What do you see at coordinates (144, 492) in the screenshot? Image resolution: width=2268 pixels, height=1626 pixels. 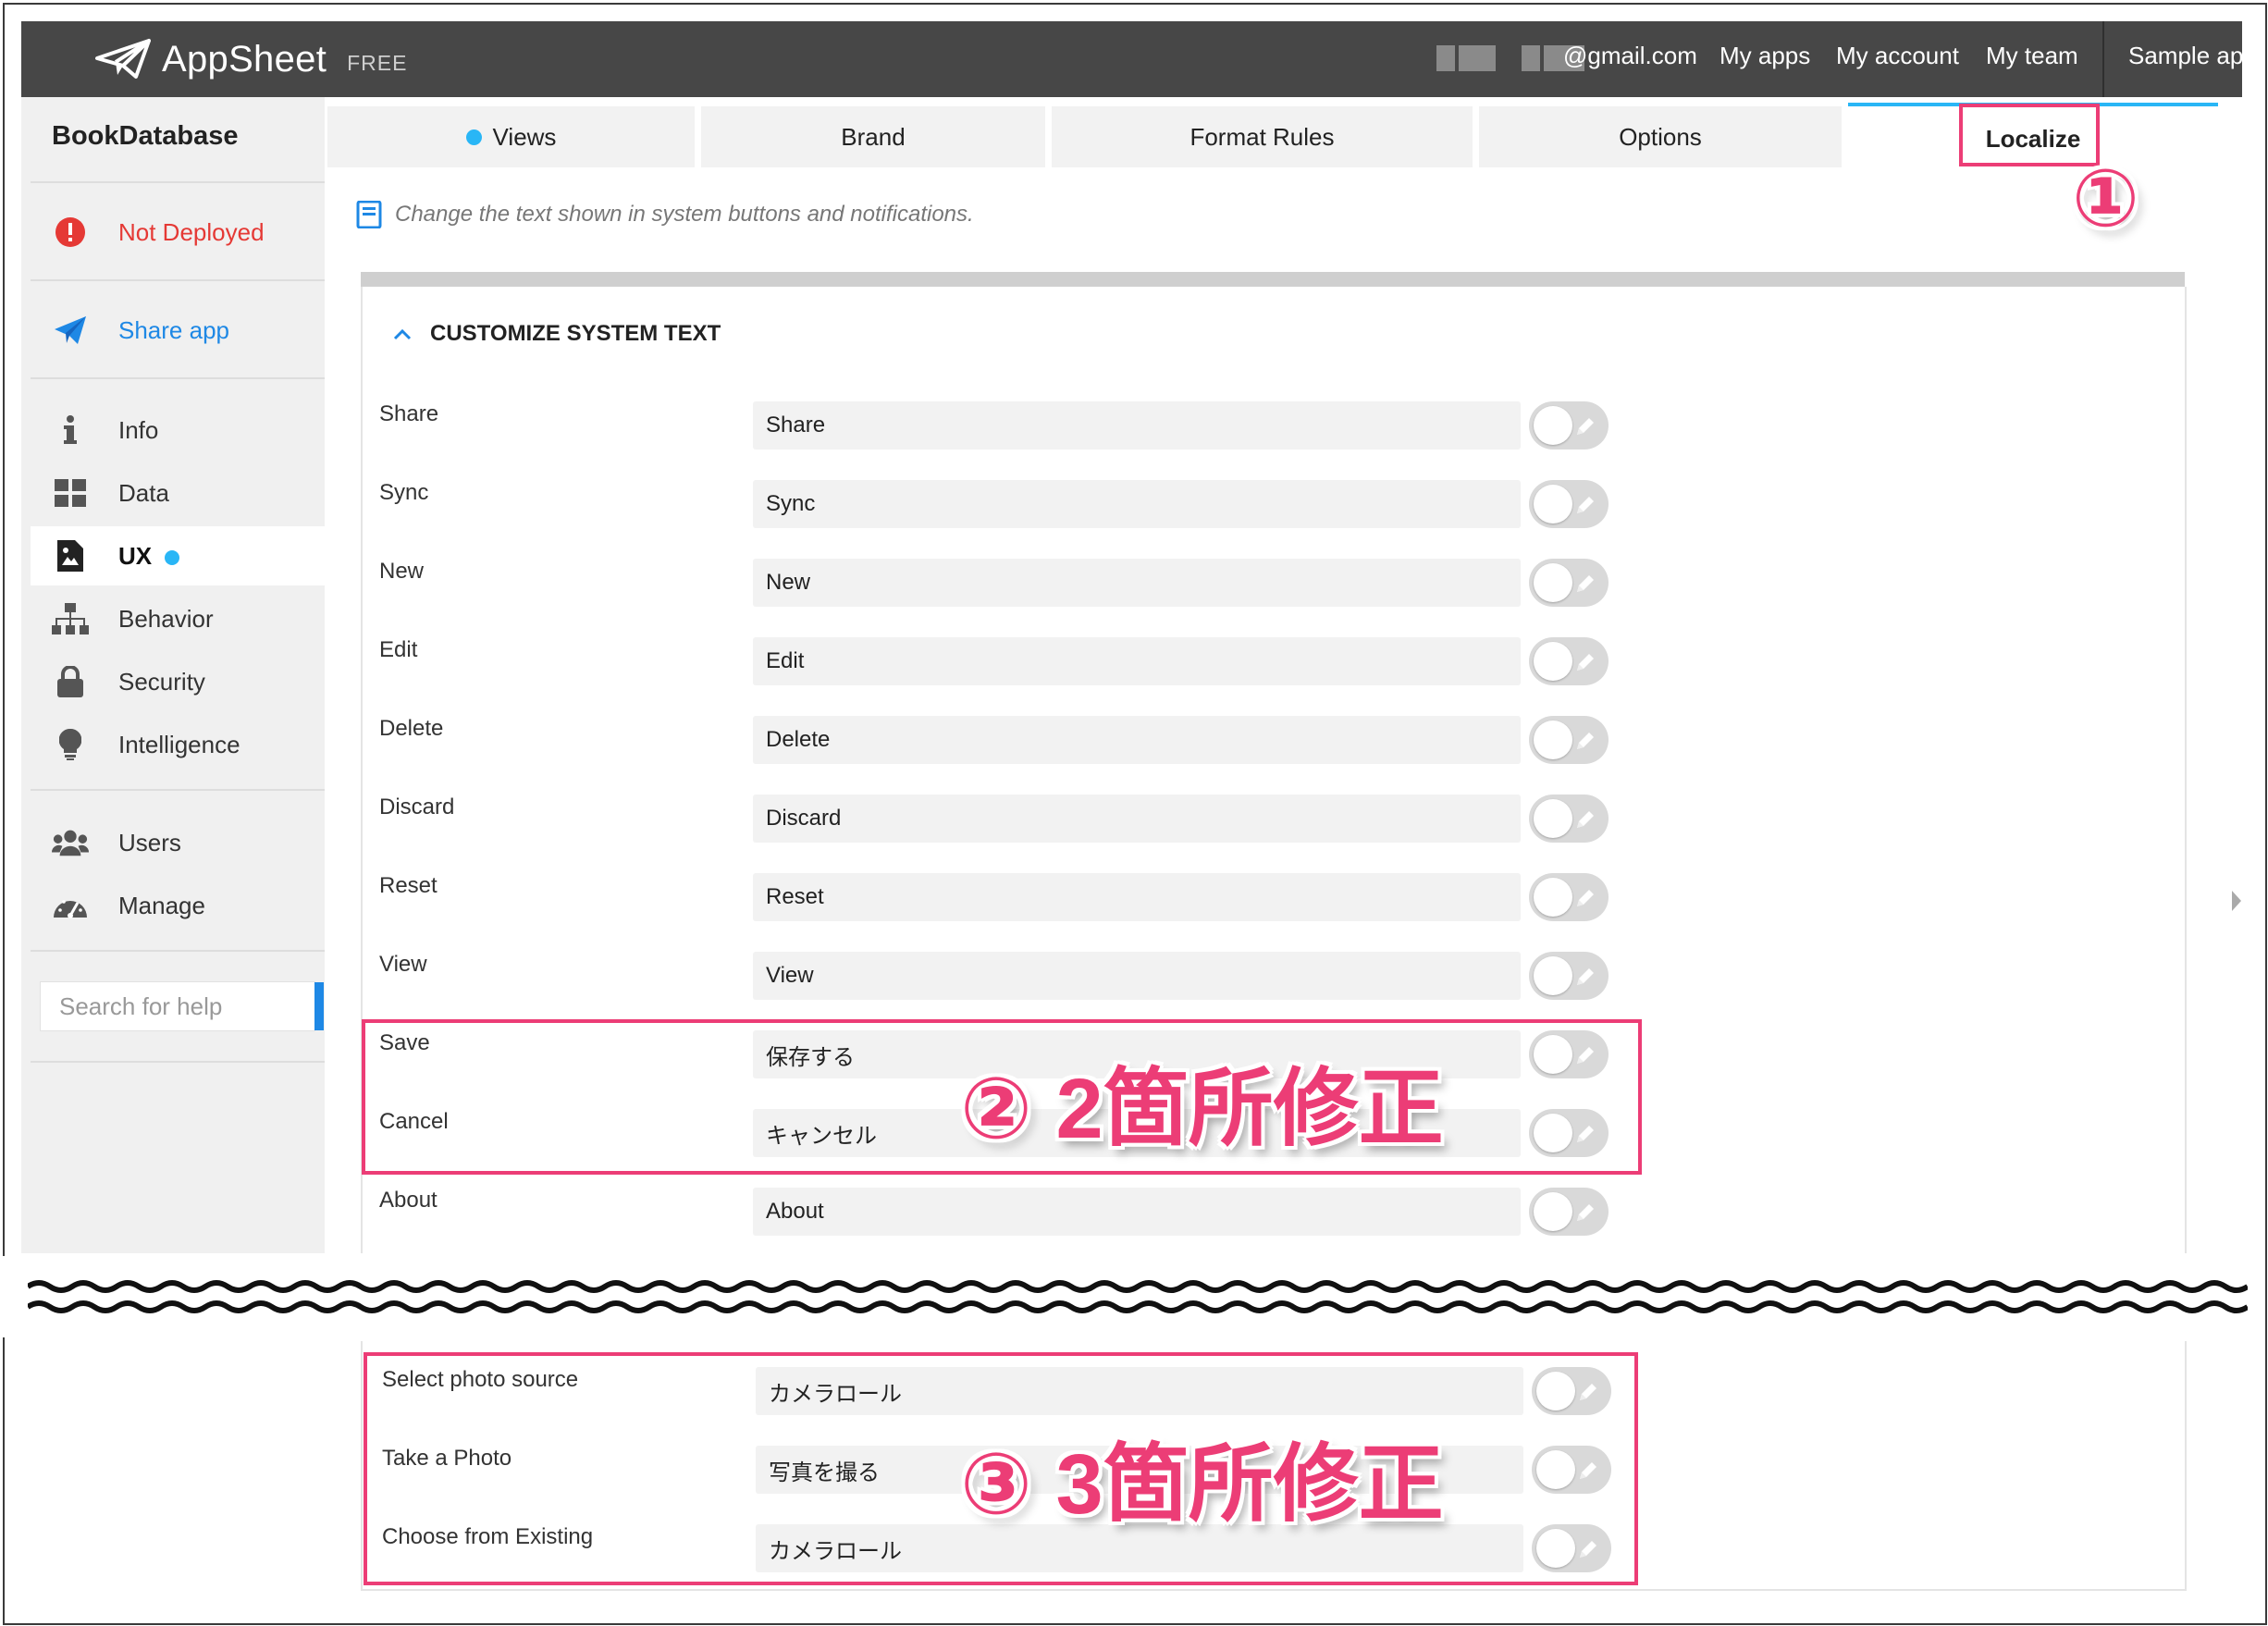 I see `sidebar-item-label: Data` at bounding box center [144, 492].